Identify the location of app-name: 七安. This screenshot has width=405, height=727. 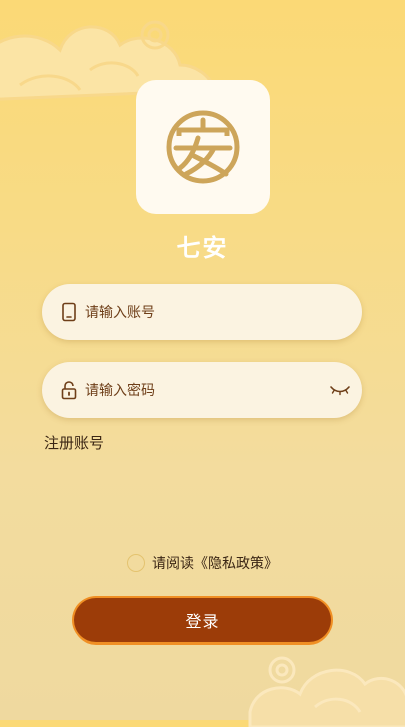
(202, 248).